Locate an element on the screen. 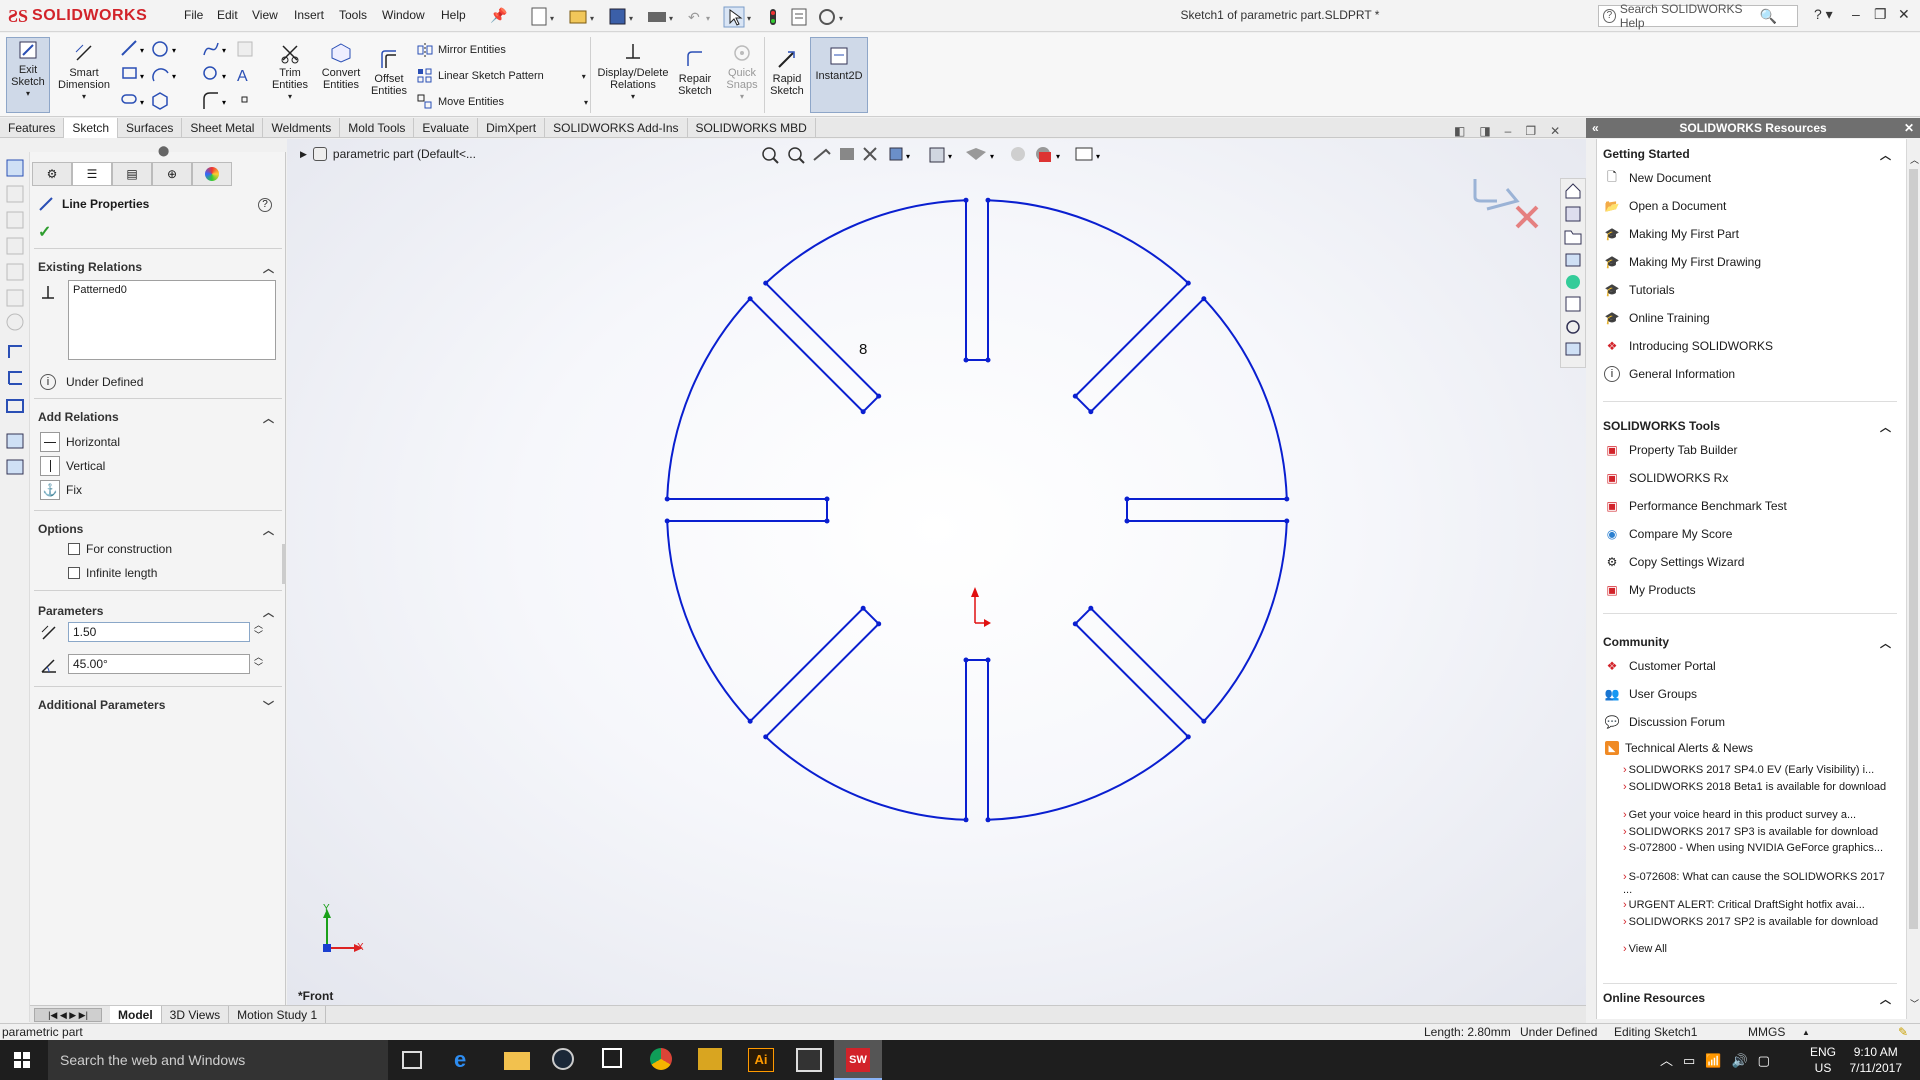 The height and width of the screenshot is (1080, 1920). infinite-length-checkbox is located at coordinates (74, 573).